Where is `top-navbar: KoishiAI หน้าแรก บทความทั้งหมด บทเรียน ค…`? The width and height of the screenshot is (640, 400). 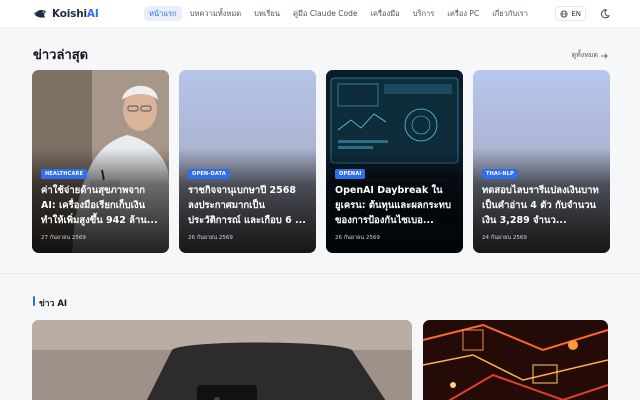
top-navbar: KoishiAI หน้าแรก บทความทั้งหมด บทเรียน ค… is located at coordinates (320, 14).